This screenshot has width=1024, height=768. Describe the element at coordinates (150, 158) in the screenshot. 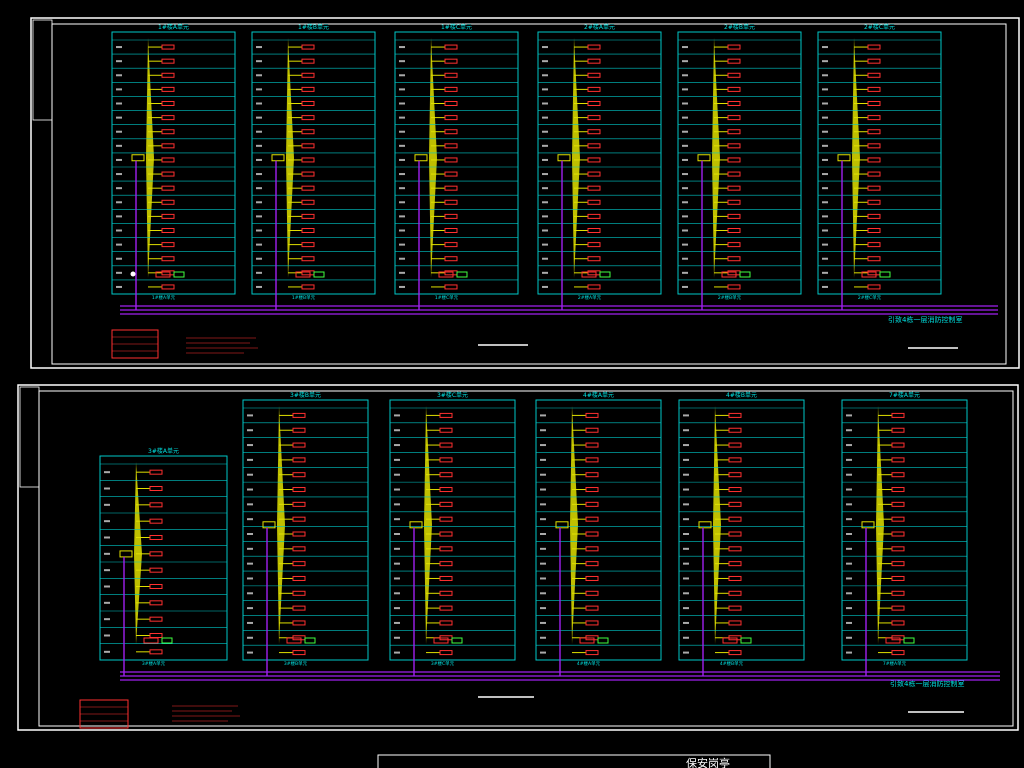

I see `top-sheet-1-riser-spine` at that location.